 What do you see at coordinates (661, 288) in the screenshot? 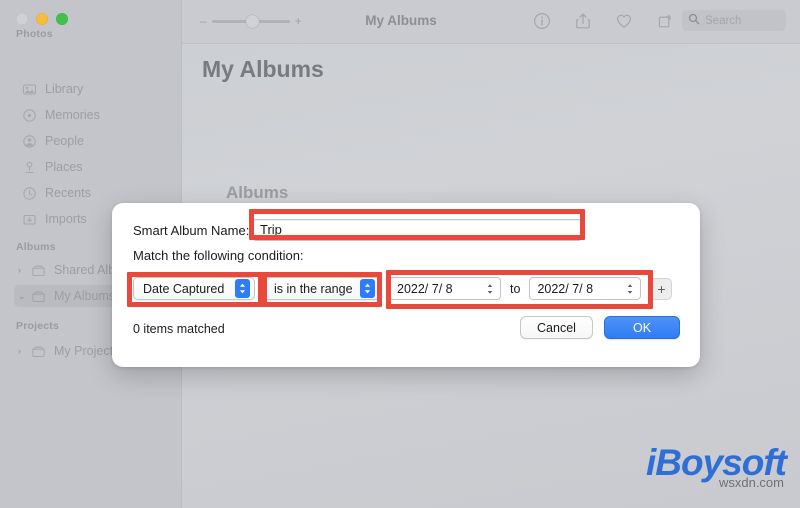
I see `add-condition-button: +` at bounding box center [661, 288].